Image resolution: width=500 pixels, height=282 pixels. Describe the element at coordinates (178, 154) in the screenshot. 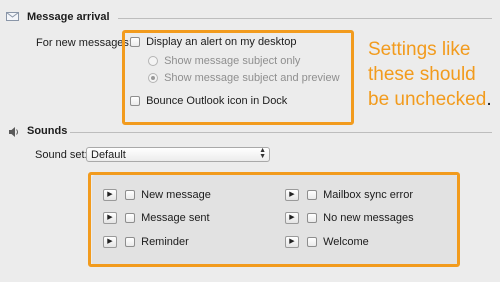

I see `sound-set-dropdown: Default ▲ ▼` at that location.